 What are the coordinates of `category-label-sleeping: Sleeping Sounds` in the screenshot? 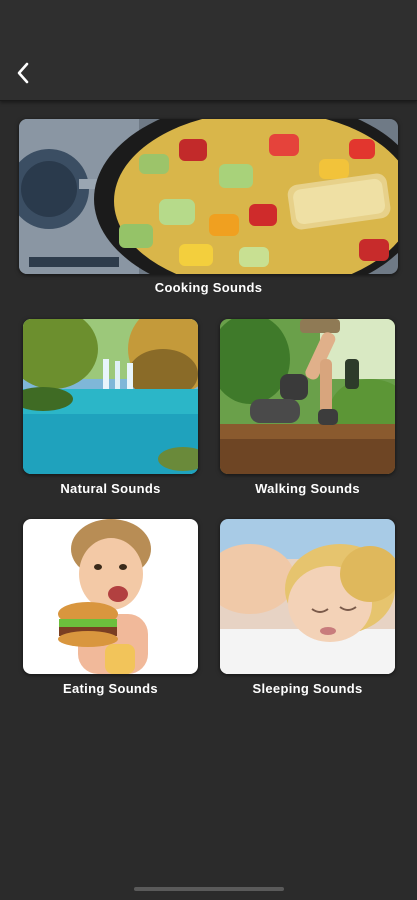 It's located at (307, 688).